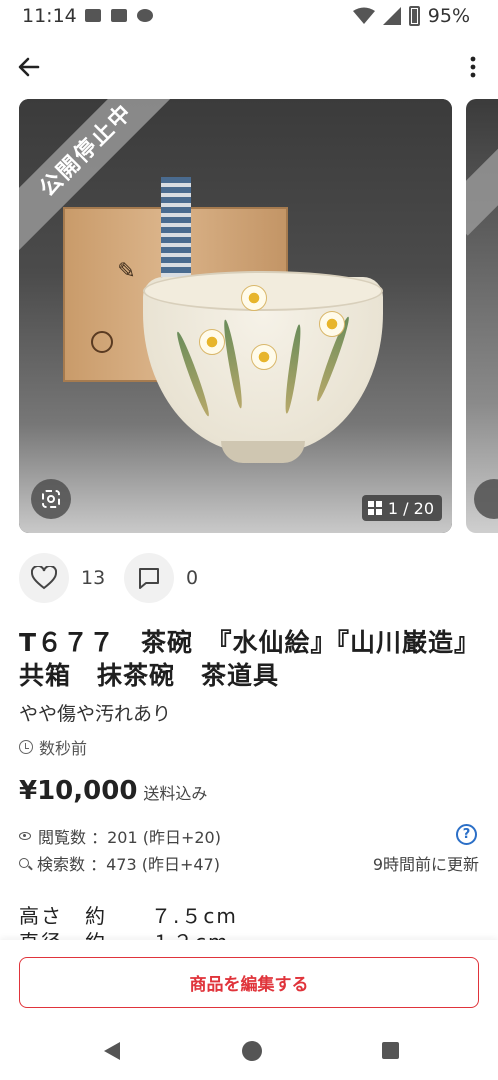  Describe the element at coordinates (390, 1050) in the screenshot. I see `nav-recents-icon` at that location.